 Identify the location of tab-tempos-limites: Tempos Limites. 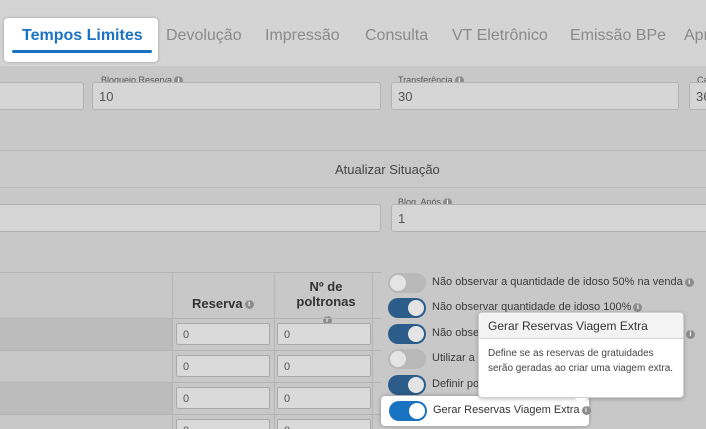
(82, 36).